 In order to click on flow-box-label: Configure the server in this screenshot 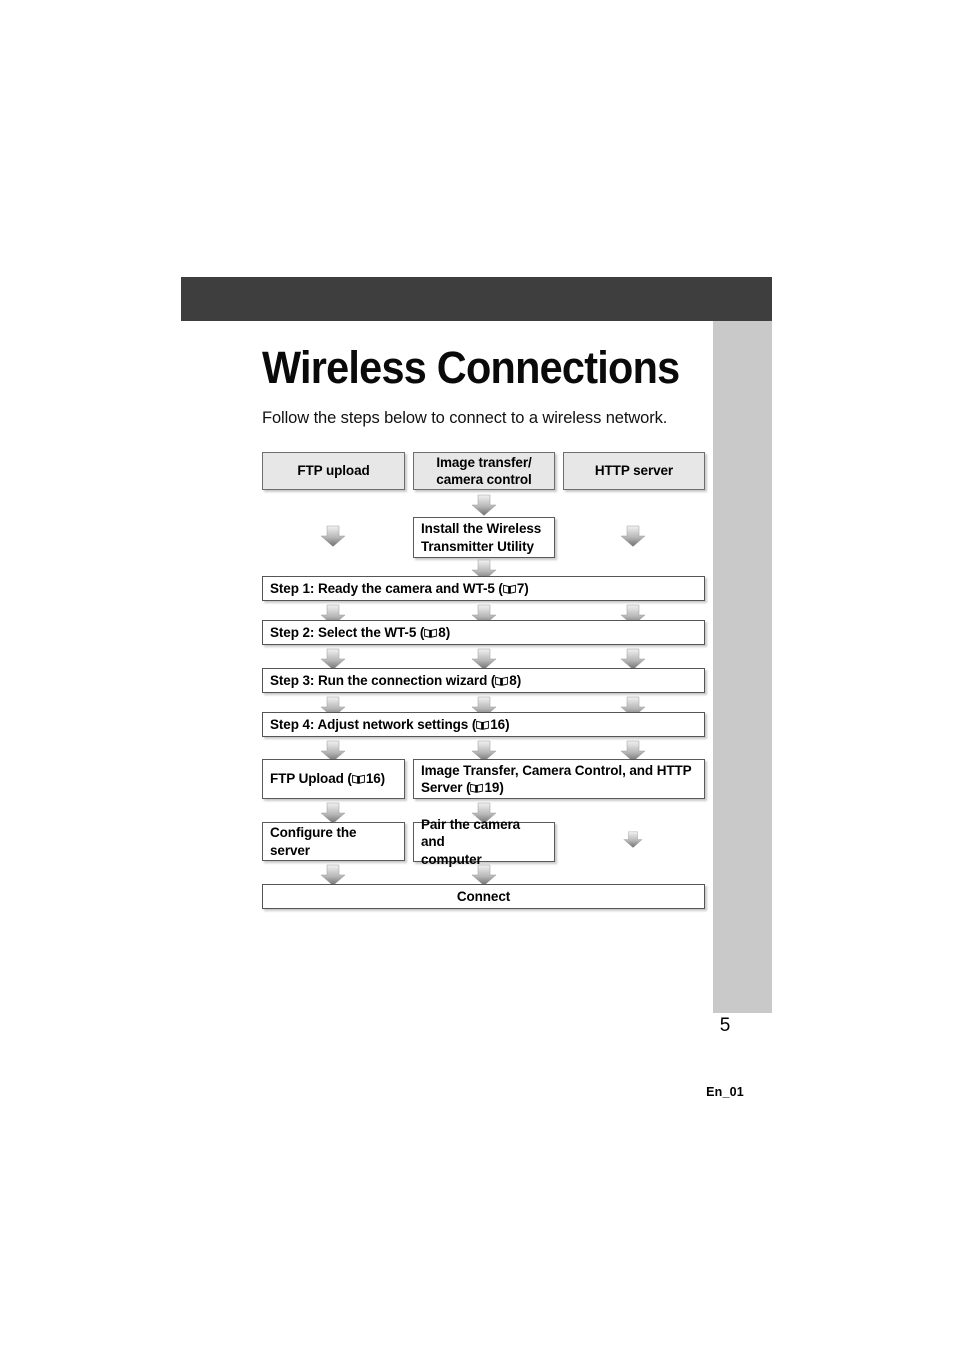, I will do `click(313, 841)`.